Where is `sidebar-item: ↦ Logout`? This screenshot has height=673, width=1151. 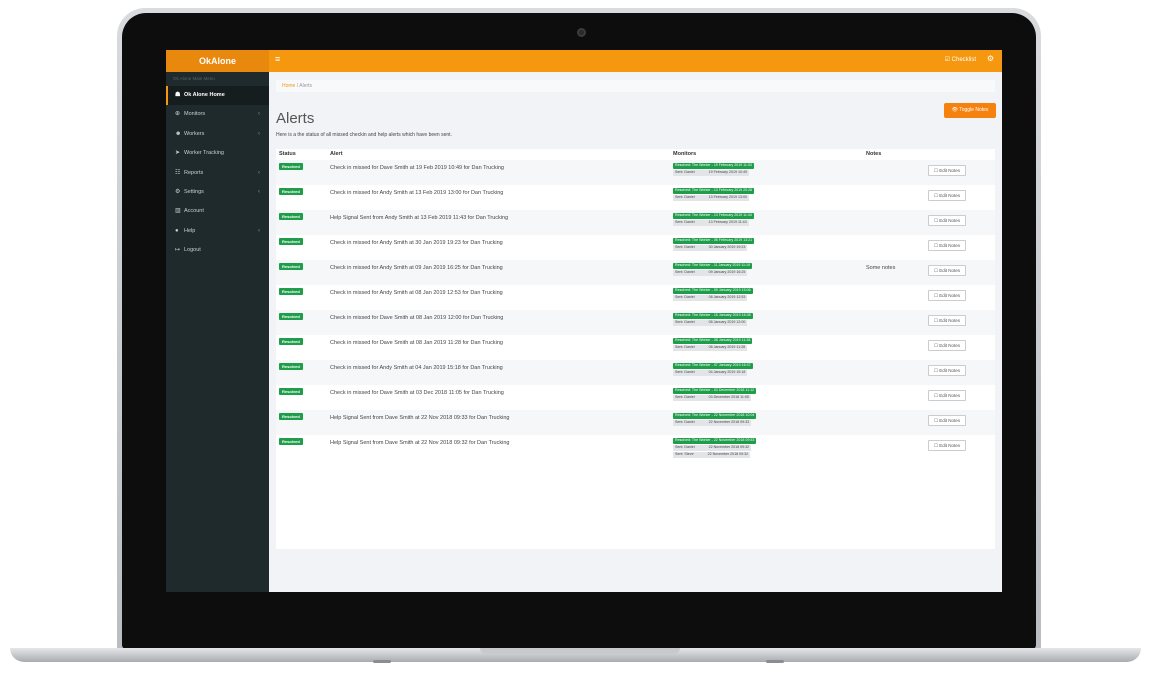
sidebar-item: ↦ Logout is located at coordinates (217, 250).